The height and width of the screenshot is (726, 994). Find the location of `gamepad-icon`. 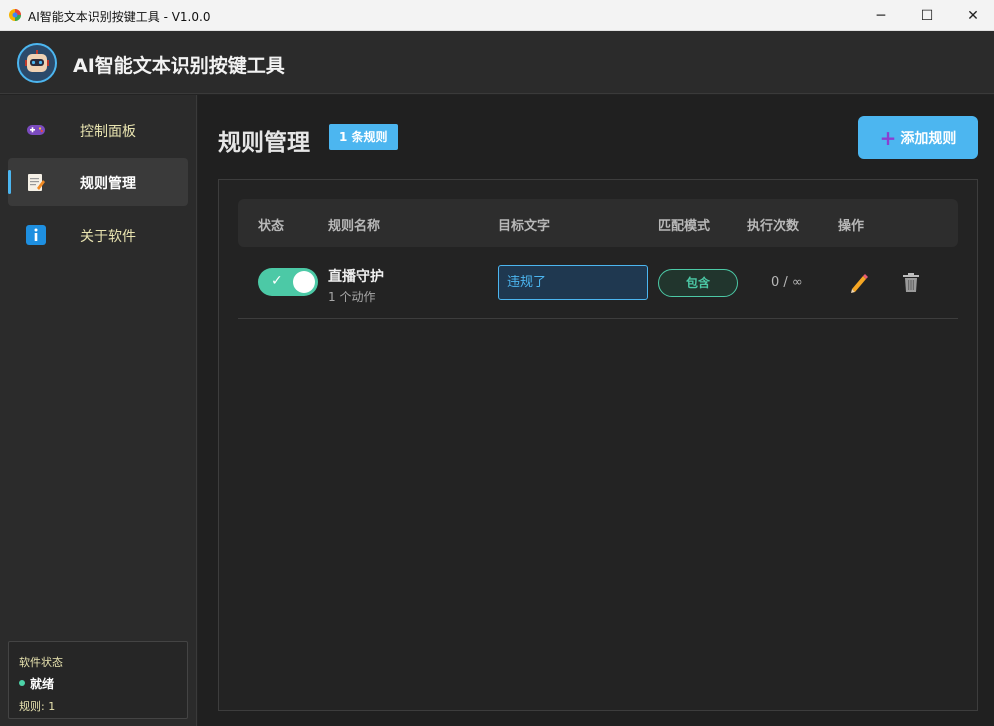

gamepad-icon is located at coordinates (36, 130).